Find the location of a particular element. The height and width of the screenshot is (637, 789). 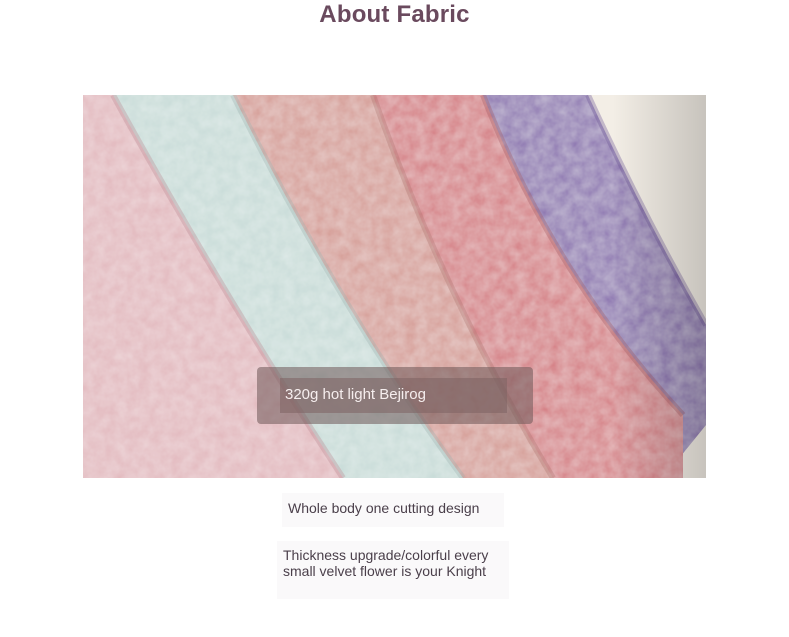

caption-cutting-design: Whole body one cutting design is located at coordinates (393, 510).